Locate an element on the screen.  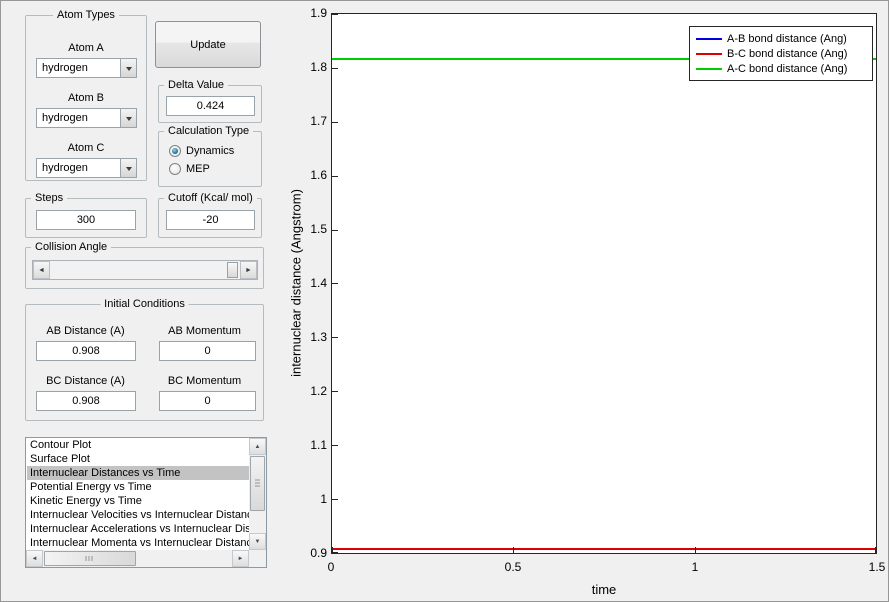
bc-distance-field: 0.908 is located at coordinates (86, 401).